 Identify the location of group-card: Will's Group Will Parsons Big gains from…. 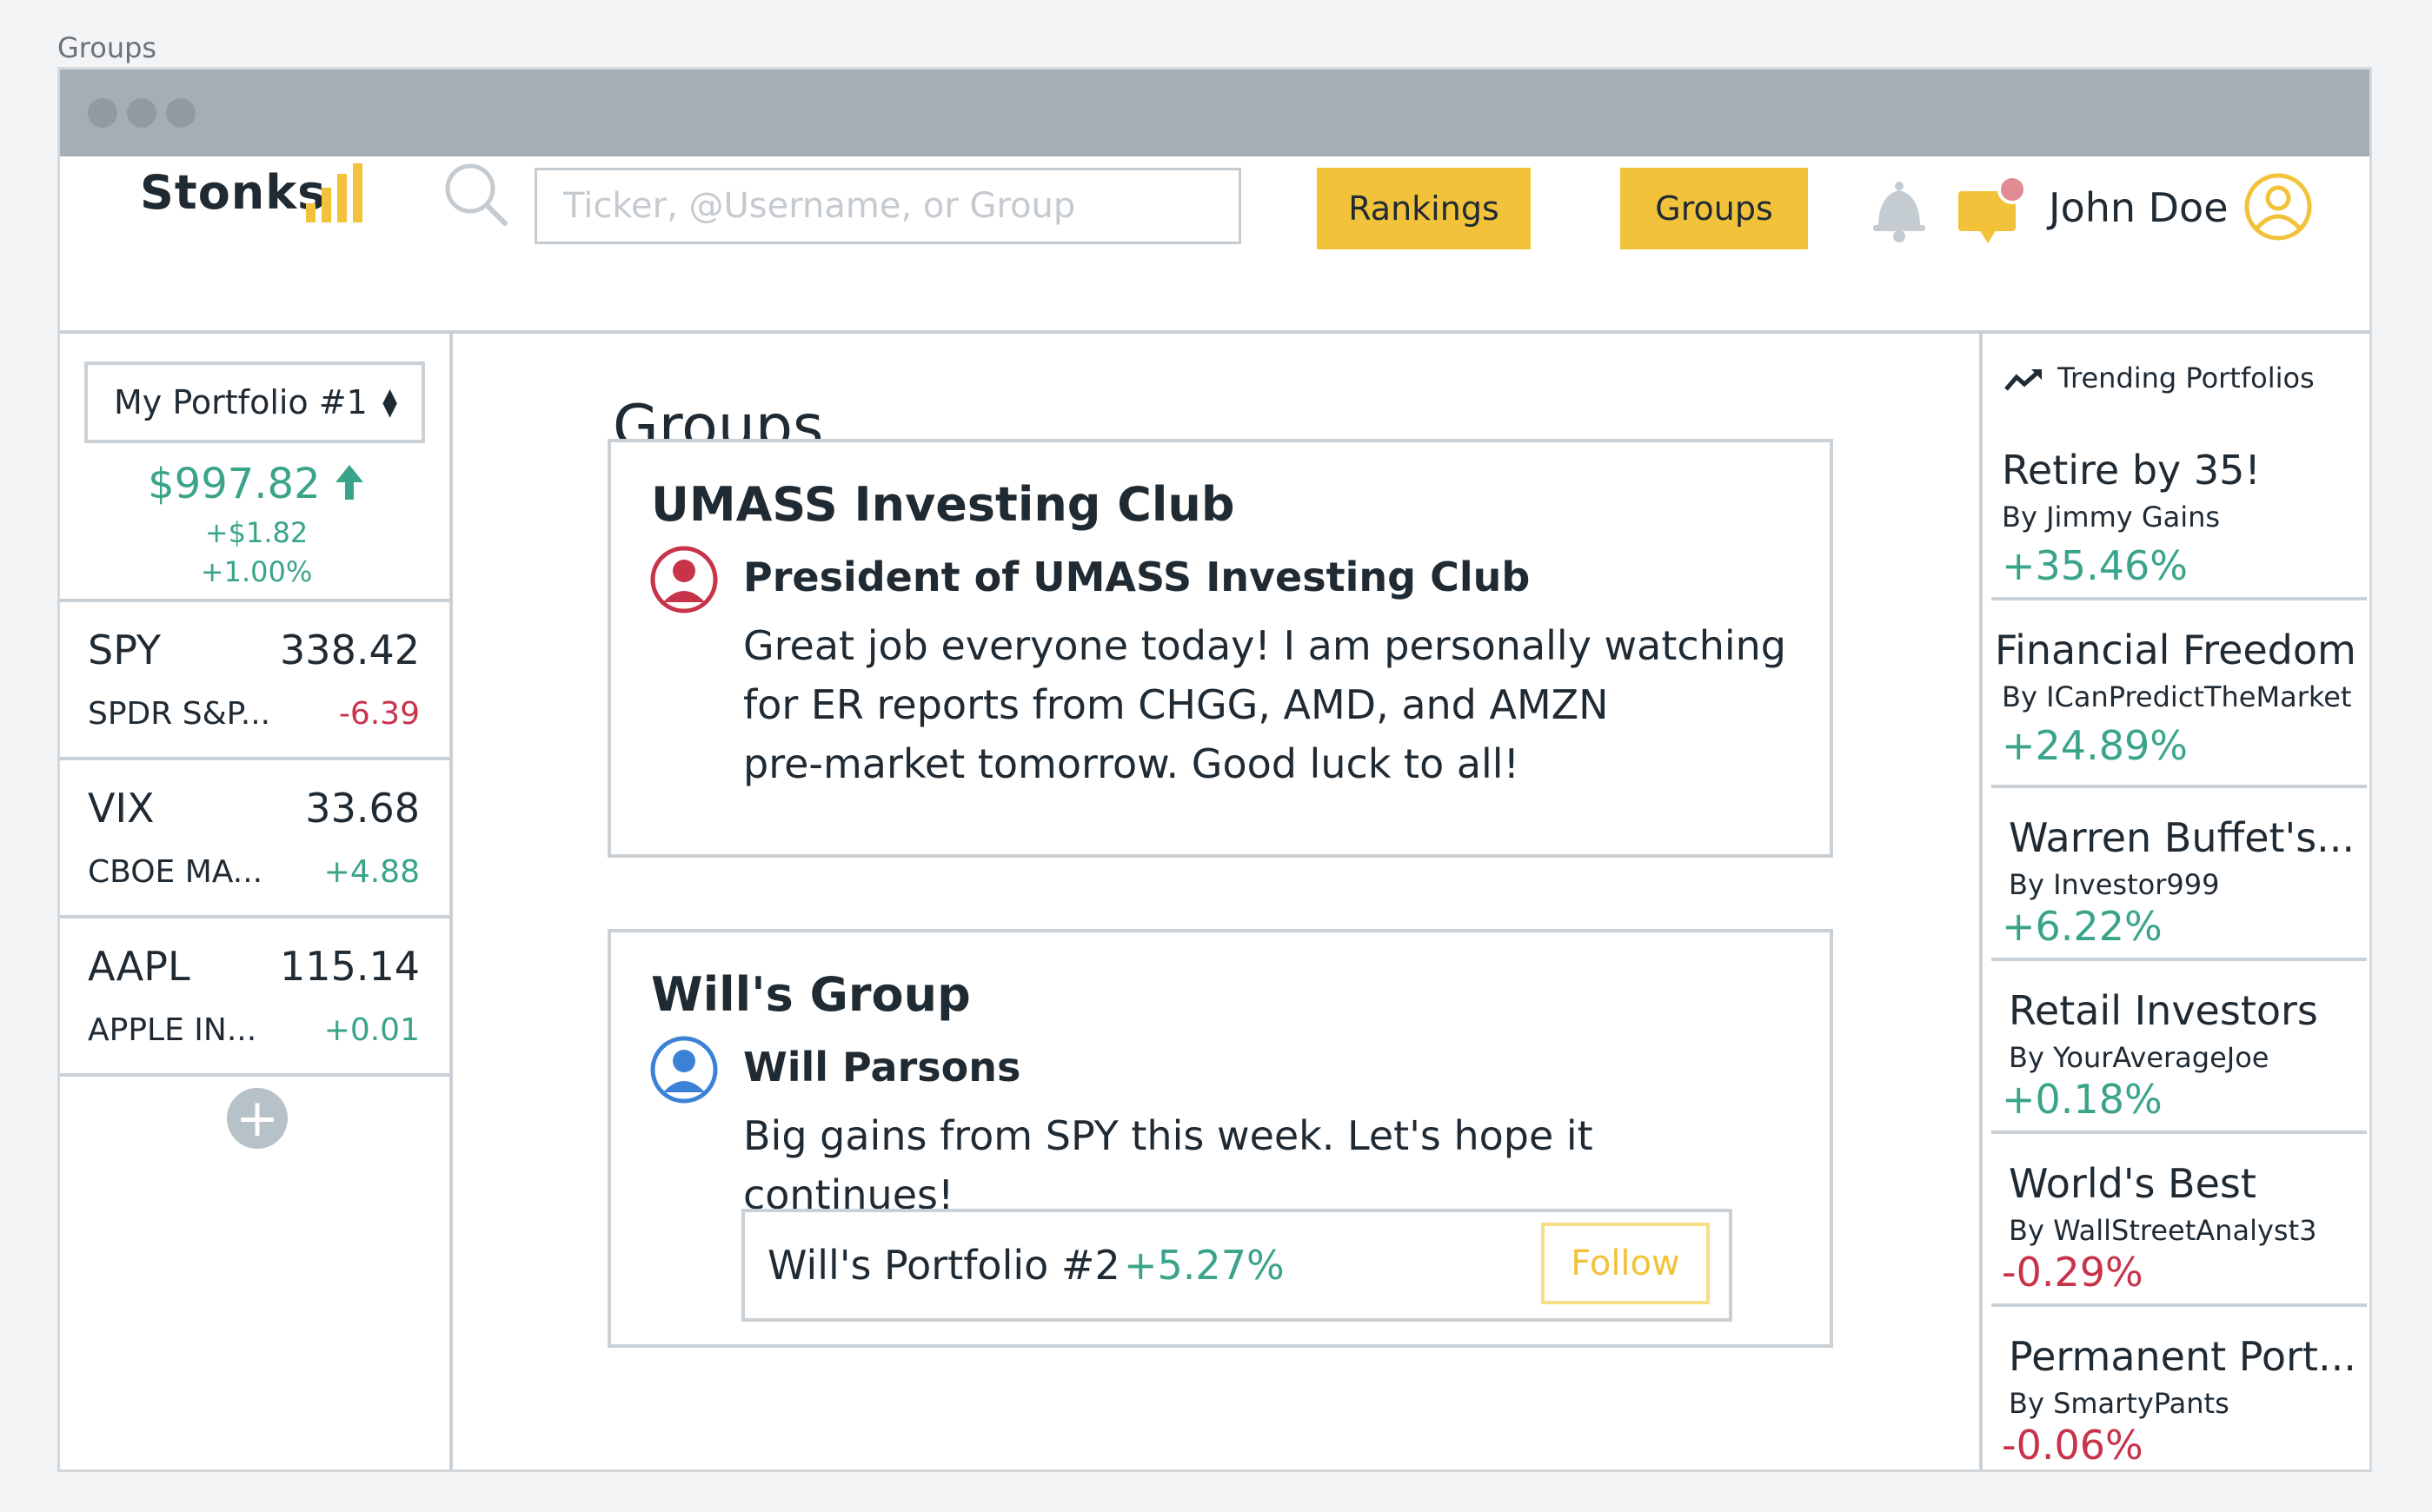
(1220, 1138).